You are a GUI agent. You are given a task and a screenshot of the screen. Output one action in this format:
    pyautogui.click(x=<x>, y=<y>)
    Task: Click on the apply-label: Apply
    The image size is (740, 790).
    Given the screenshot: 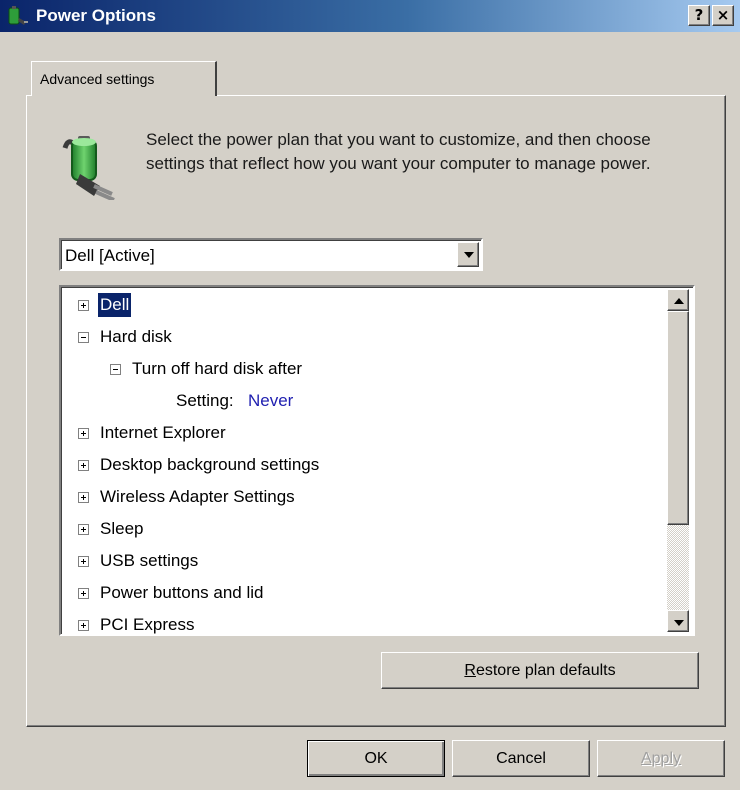 What is the action you would take?
    pyautogui.click(x=661, y=758)
    